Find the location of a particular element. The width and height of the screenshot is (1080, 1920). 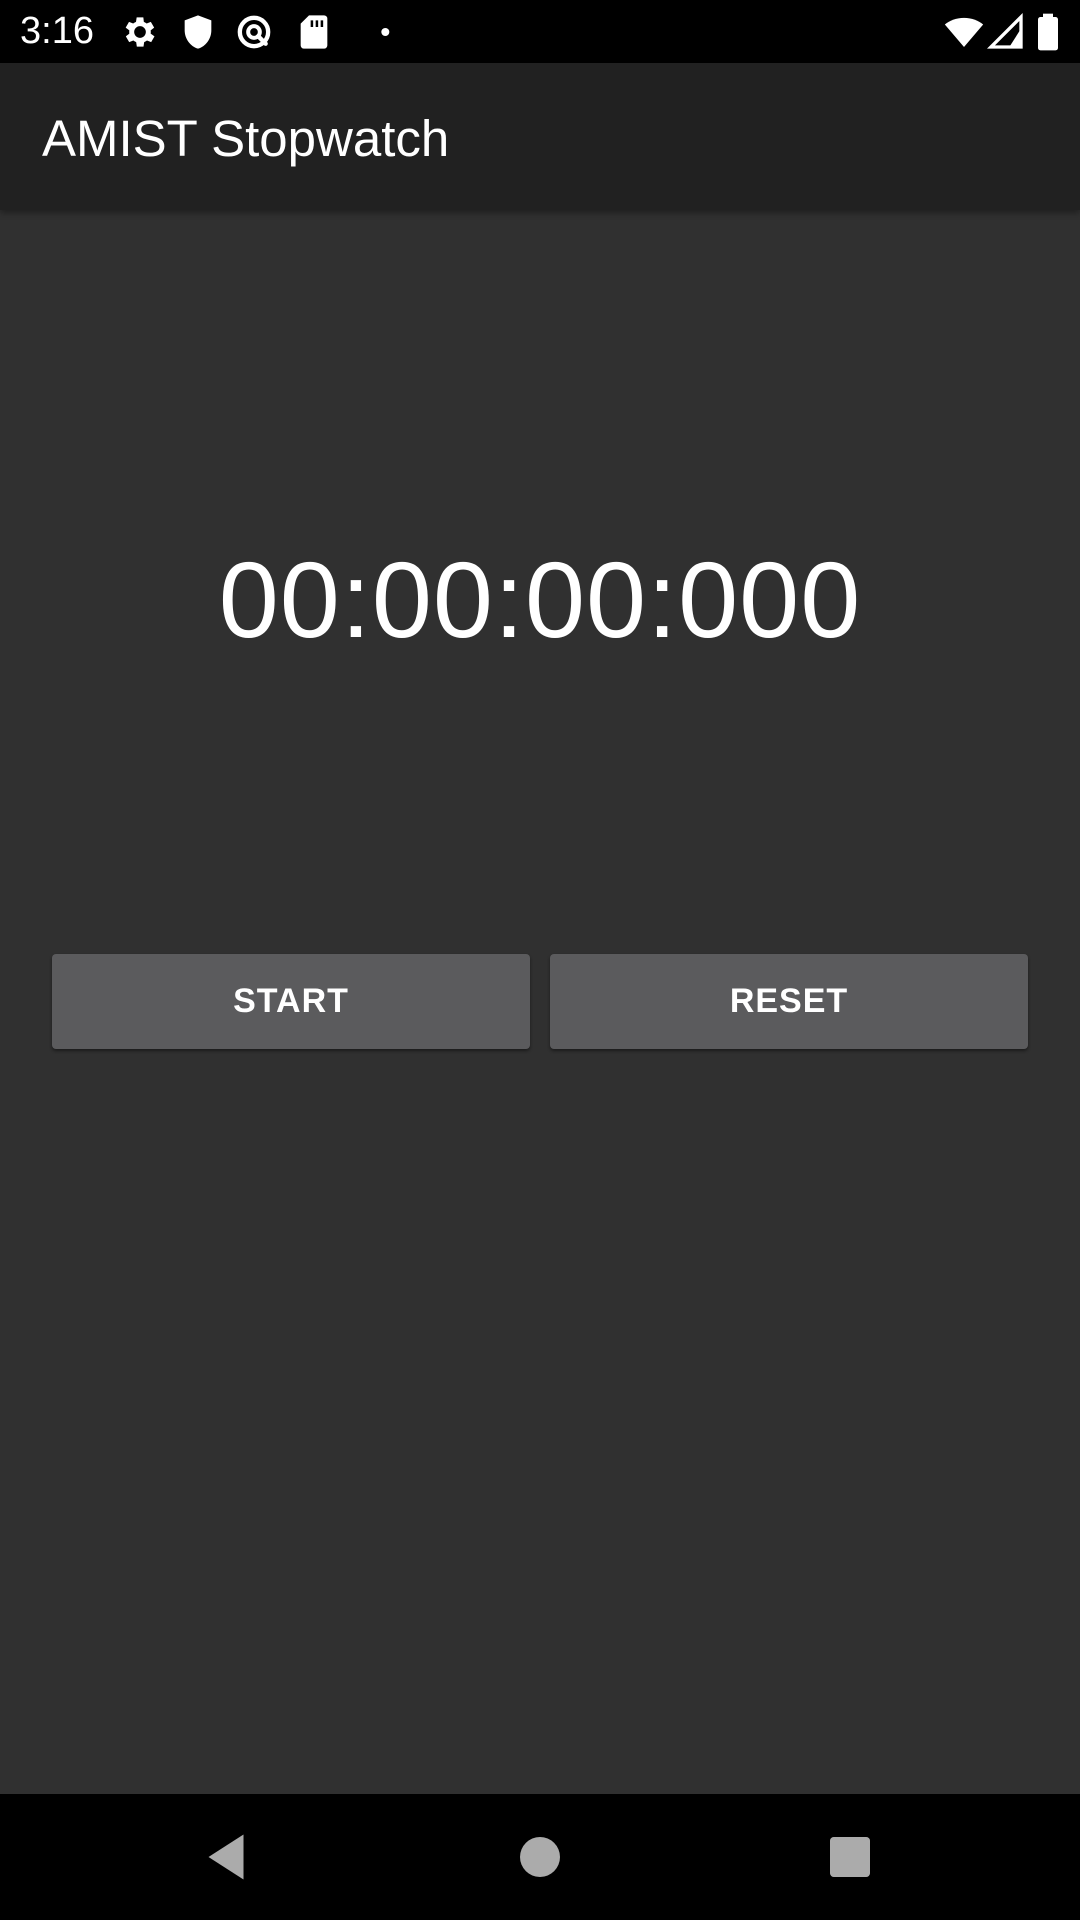

reset-button: RESET is located at coordinates (789, 1001).